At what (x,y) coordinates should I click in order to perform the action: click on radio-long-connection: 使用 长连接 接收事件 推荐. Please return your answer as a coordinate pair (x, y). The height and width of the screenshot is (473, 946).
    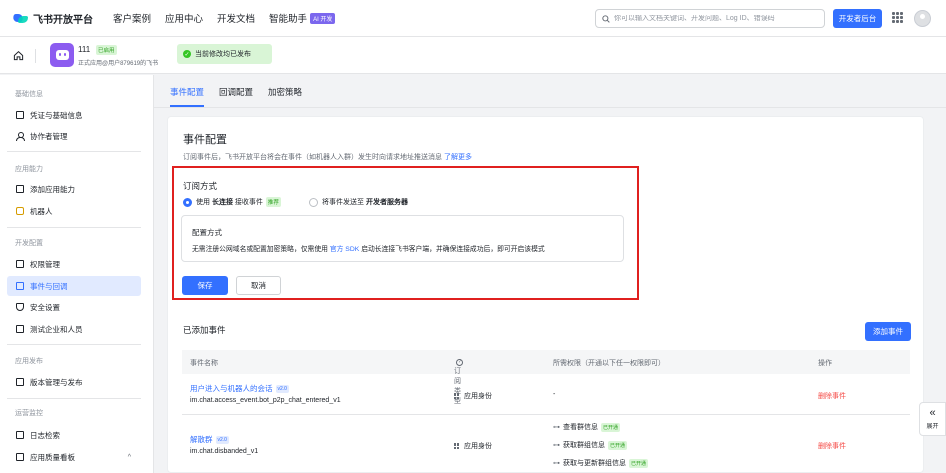
    Looking at the image, I should click on (232, 202).